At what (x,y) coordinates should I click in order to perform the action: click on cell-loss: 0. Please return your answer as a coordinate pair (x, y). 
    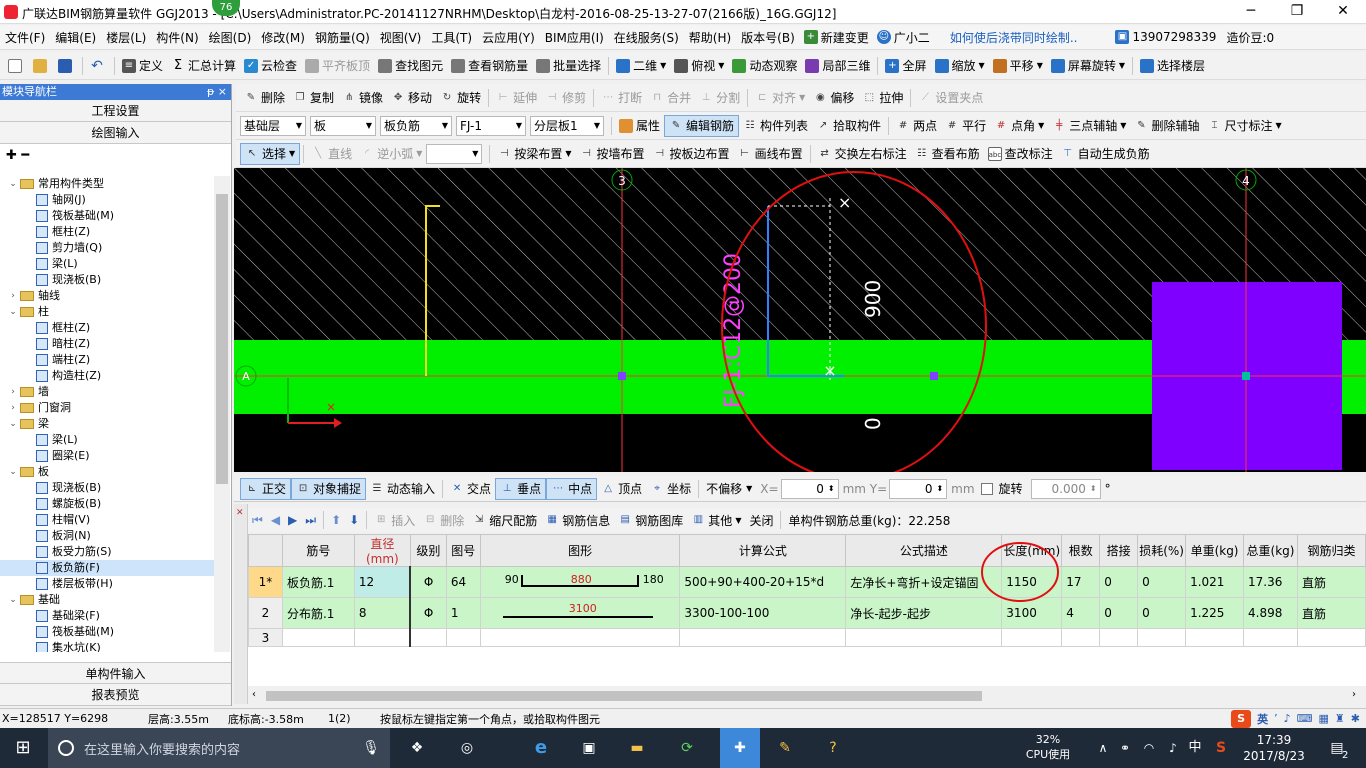
    Looking at the image, I should click on (1162, 582).